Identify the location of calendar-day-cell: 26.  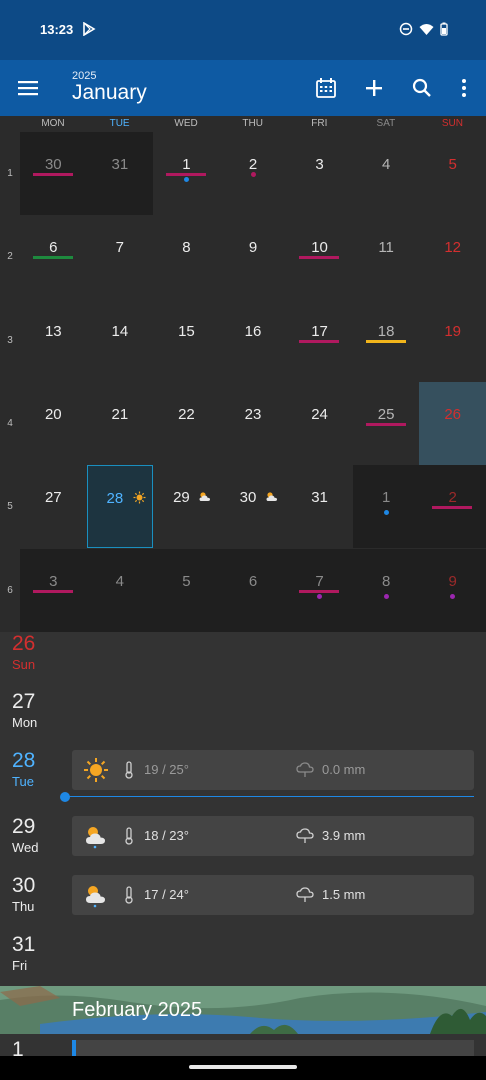
(452, 423).